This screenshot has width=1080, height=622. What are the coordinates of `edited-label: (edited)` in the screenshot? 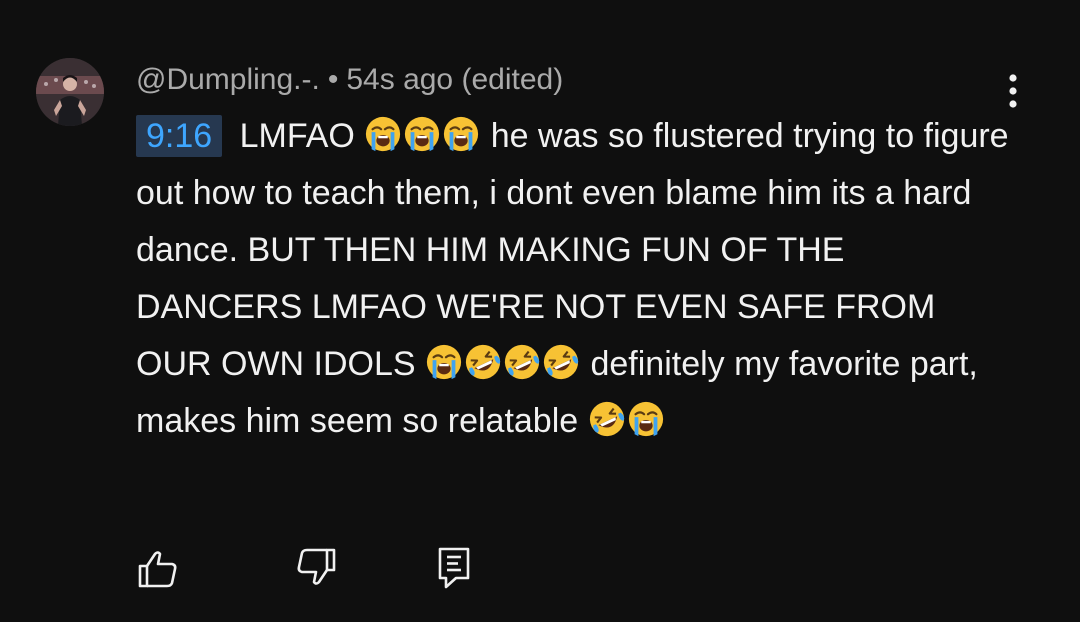 It's located at (512, 79).